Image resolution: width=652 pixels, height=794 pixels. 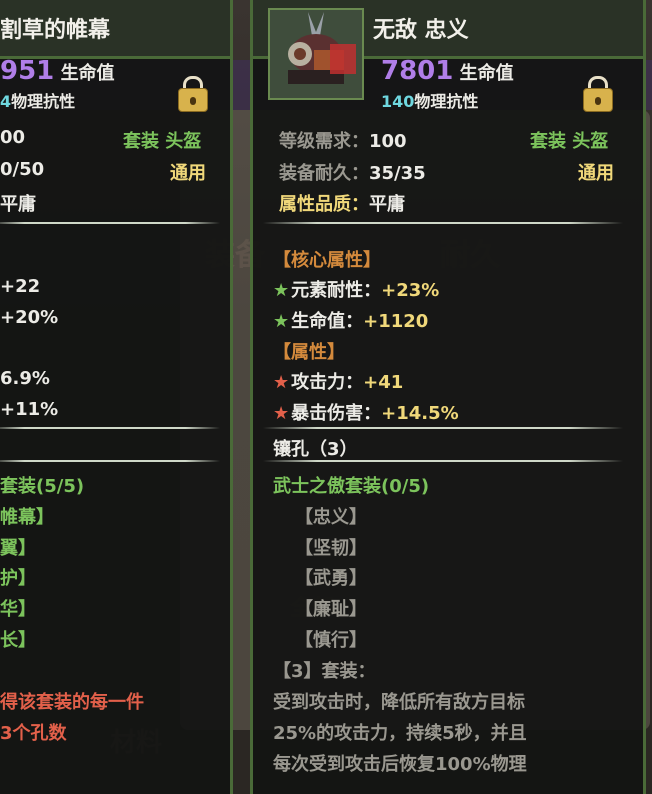 I want to click on right-core-header: 【核心属性】, so click(x=327, y=260).